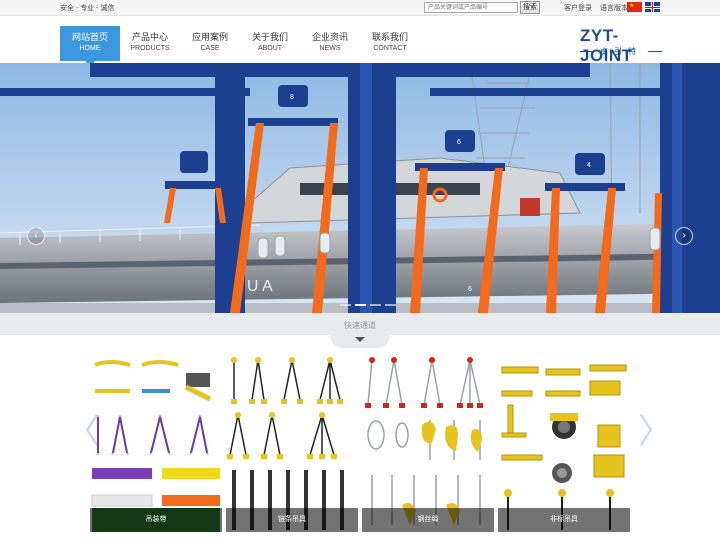  I want to click on quick-access-title: 快速通道, so click(360, 325).